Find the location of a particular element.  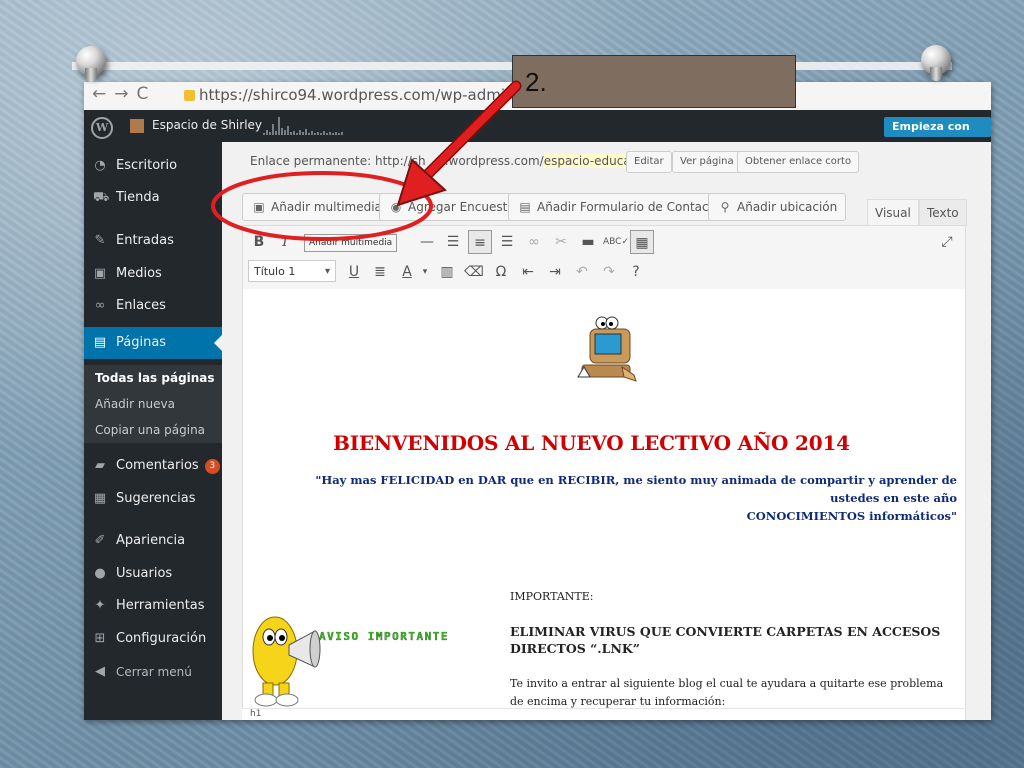

welcome-quote-line2: CONOCIMIENTOS informáticos" is located at coordinates (851, 516).